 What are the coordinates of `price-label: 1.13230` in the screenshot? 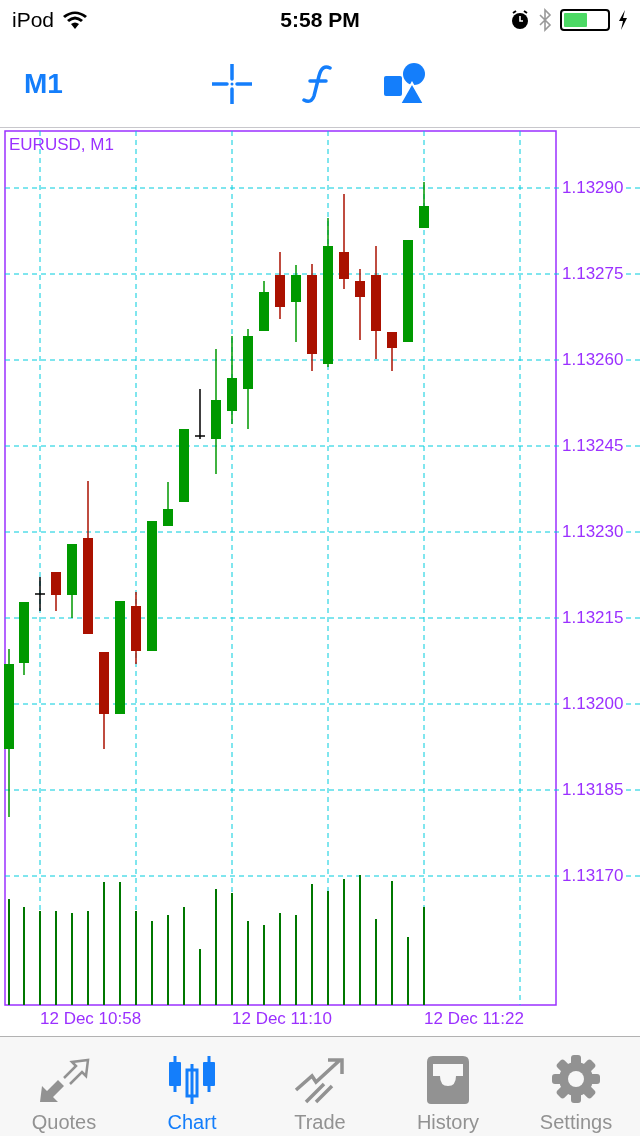 It's located at (593, 531).